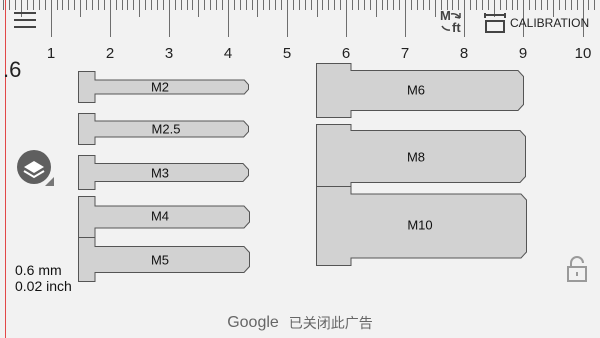 This screenshot has height=338, width=600. I want to click on ad-closed-text: 已关闭此广告, so click(331, 323).